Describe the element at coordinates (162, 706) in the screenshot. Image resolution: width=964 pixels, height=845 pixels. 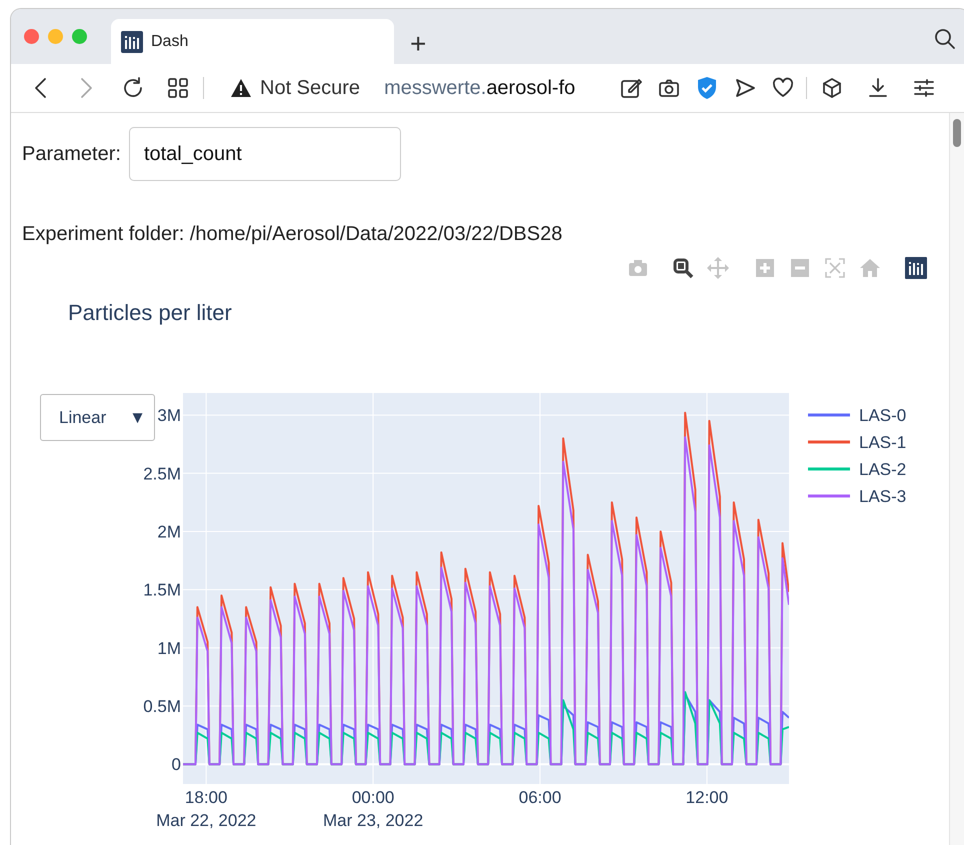
I see `y-tick-label: 0.5M` at that location.